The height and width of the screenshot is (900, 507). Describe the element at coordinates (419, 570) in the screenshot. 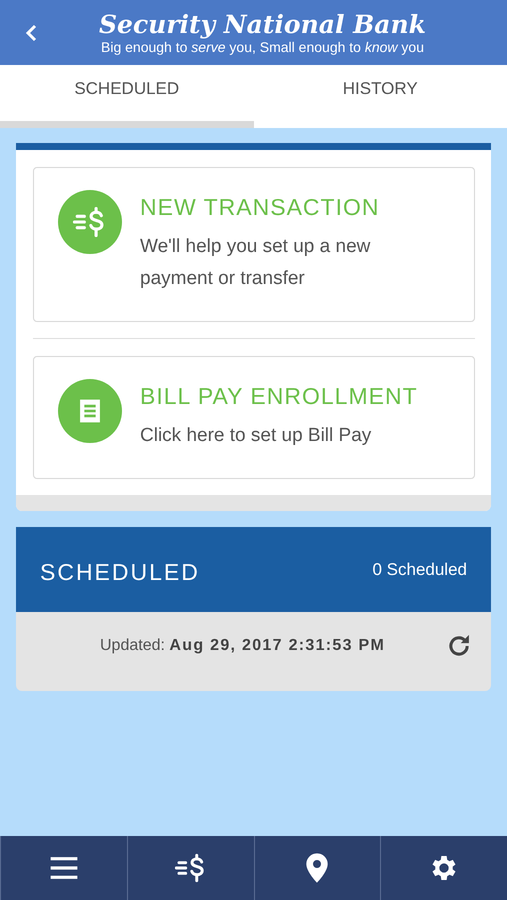

I see `scheduled-count: 0 Scheduled` at that location.